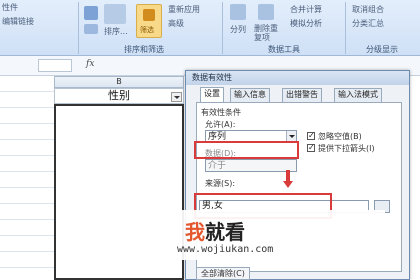  I want to click on red-arrow-icon, so click(288, 179).